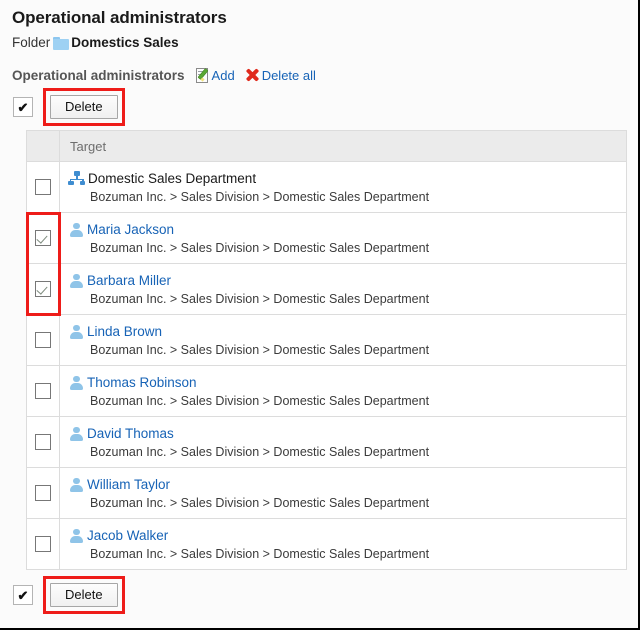  What do you see at coordinates (128, 484) in the screenshot?
I see `row-name-link: William Taylor` at bounding box center [128, 484].